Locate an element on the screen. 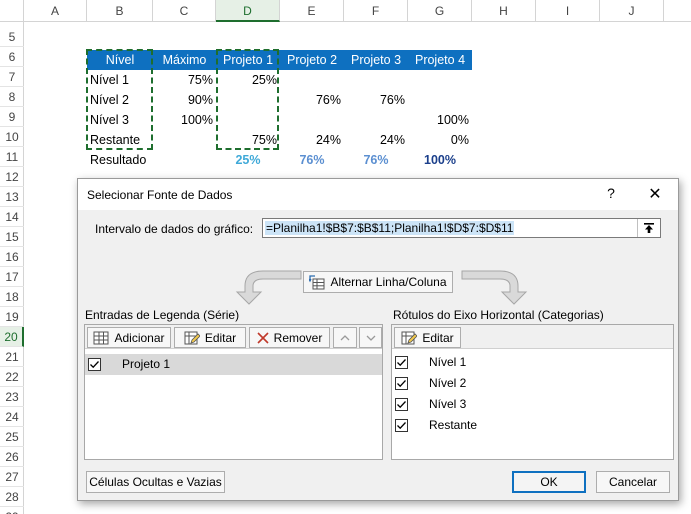 This screenshot has height=514, width=691. table-header-projeto-2: Projeto 2 is located at coordinates (312, 60).